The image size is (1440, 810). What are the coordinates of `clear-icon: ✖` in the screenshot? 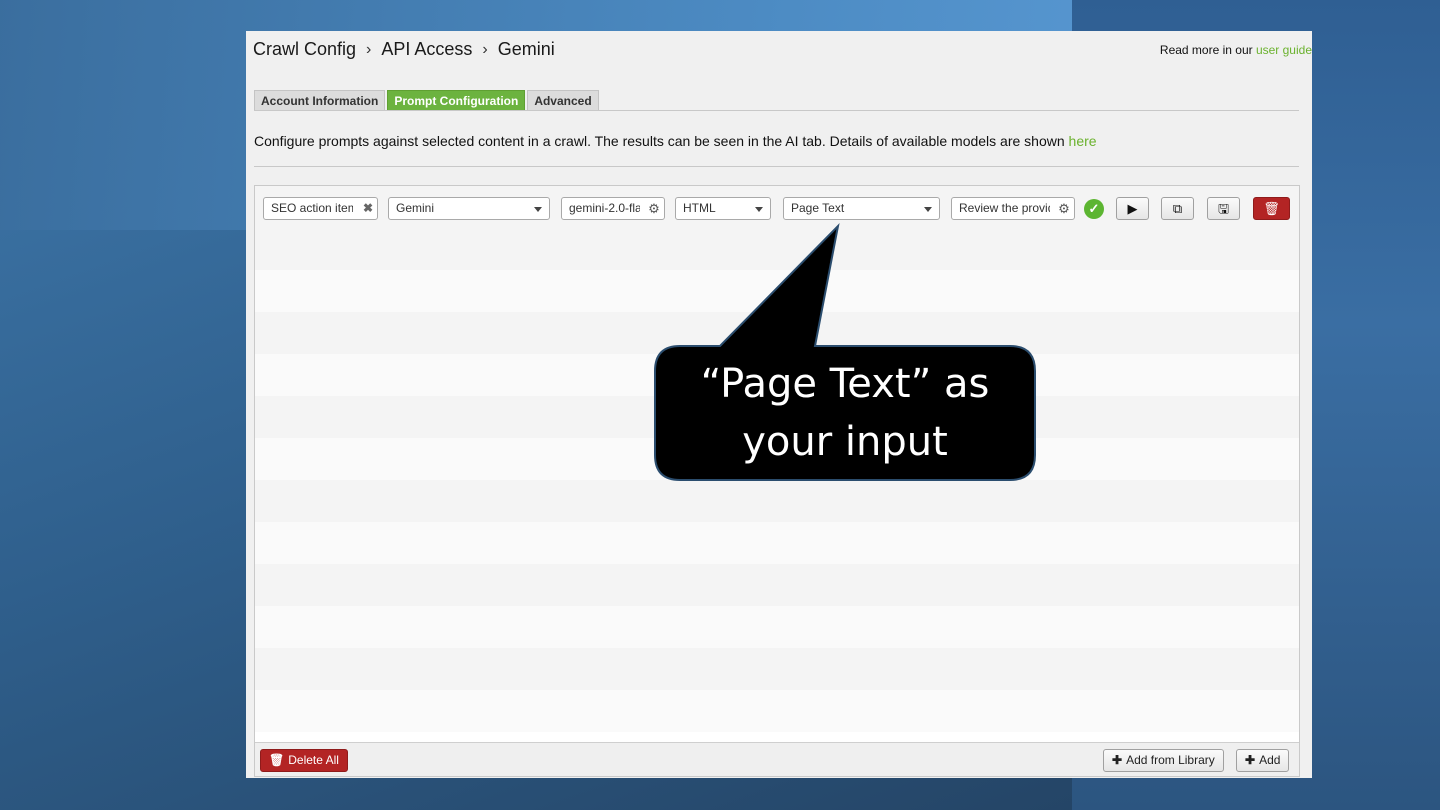 It's located at (368, 208).